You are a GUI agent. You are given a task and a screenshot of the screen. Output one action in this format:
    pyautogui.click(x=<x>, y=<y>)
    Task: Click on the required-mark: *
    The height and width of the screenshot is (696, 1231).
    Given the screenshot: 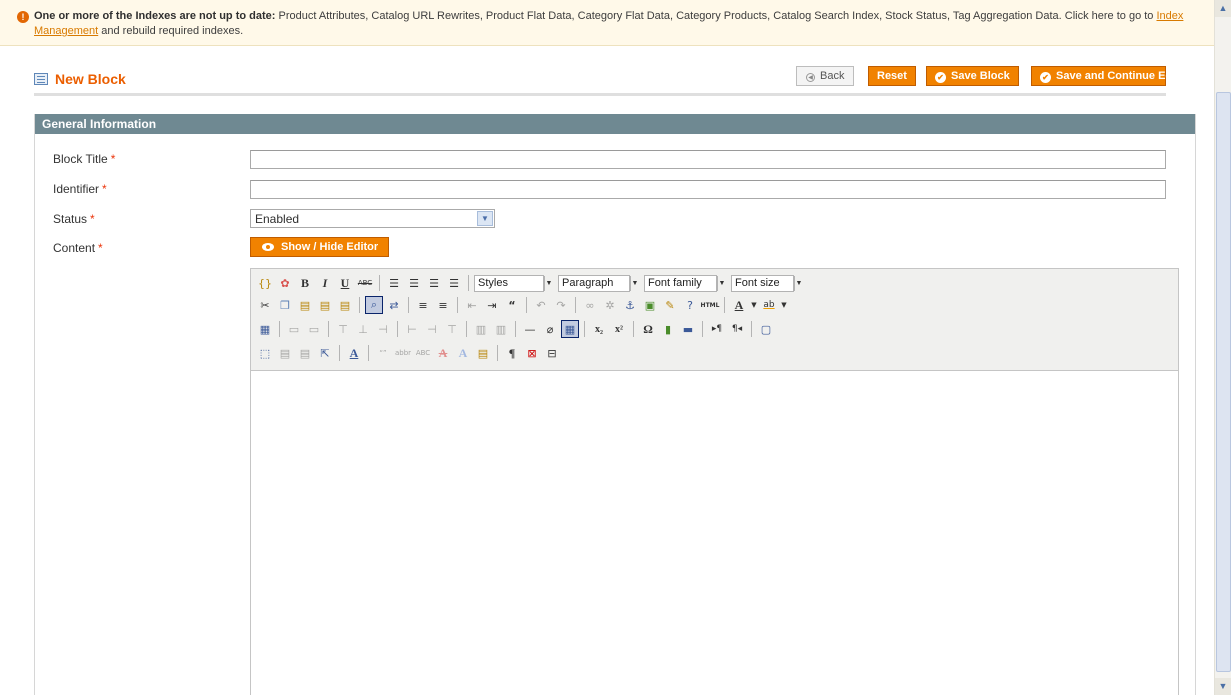 What is the action you would take?
    pyautogui.click(x=92, y=219)
    